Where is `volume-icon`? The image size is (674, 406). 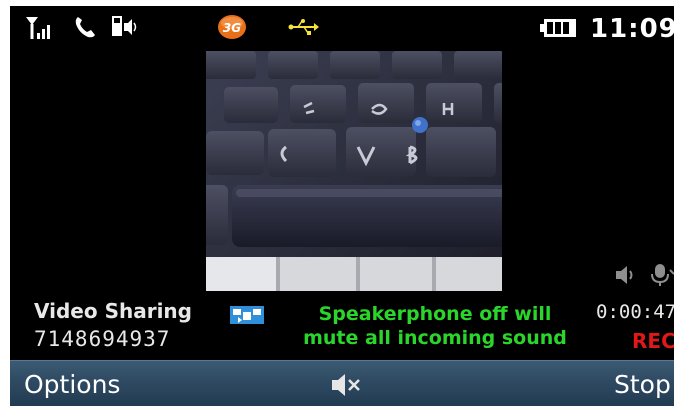 volume-icon is located at coordinates (627, 277).